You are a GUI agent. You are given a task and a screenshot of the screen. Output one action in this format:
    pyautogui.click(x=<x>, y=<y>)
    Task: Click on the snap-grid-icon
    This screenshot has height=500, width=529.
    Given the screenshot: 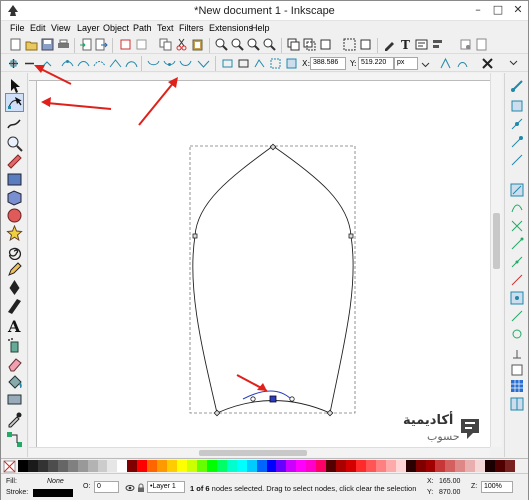 What is the action you would take?
    pyautogui.click(x=517, y=386)
    